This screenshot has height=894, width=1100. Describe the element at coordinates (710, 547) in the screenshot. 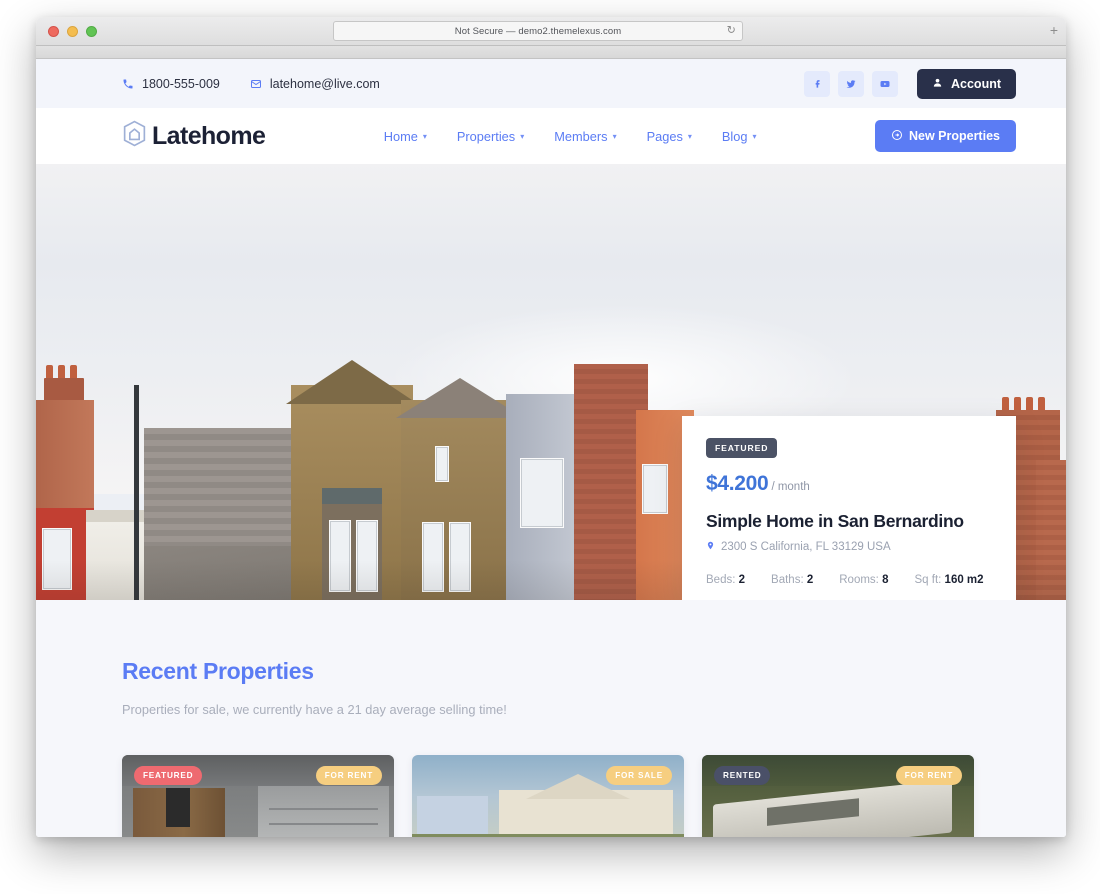

I see `map-pin-icon` at that location.